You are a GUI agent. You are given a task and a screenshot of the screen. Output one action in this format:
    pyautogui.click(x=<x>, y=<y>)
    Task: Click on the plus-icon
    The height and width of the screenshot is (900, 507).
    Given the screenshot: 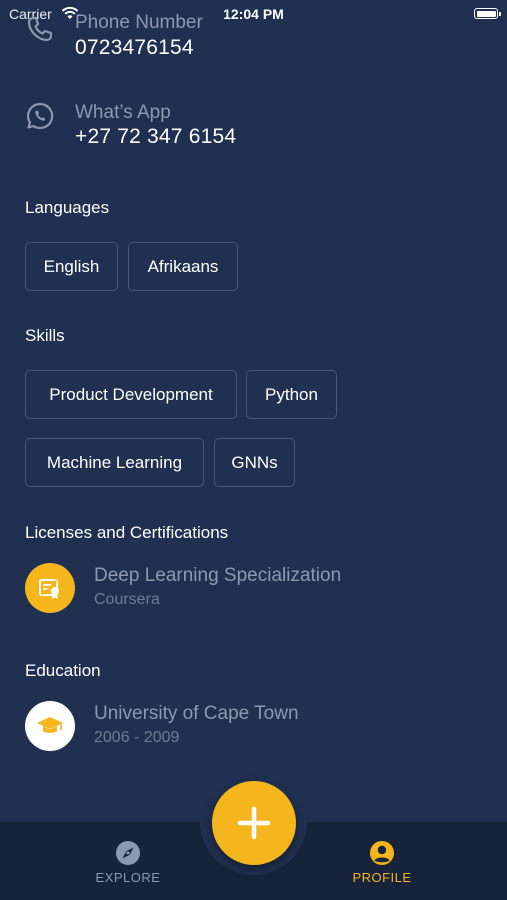 What is the action you would take?
    pyautogui.click(x=254, y=823)
    